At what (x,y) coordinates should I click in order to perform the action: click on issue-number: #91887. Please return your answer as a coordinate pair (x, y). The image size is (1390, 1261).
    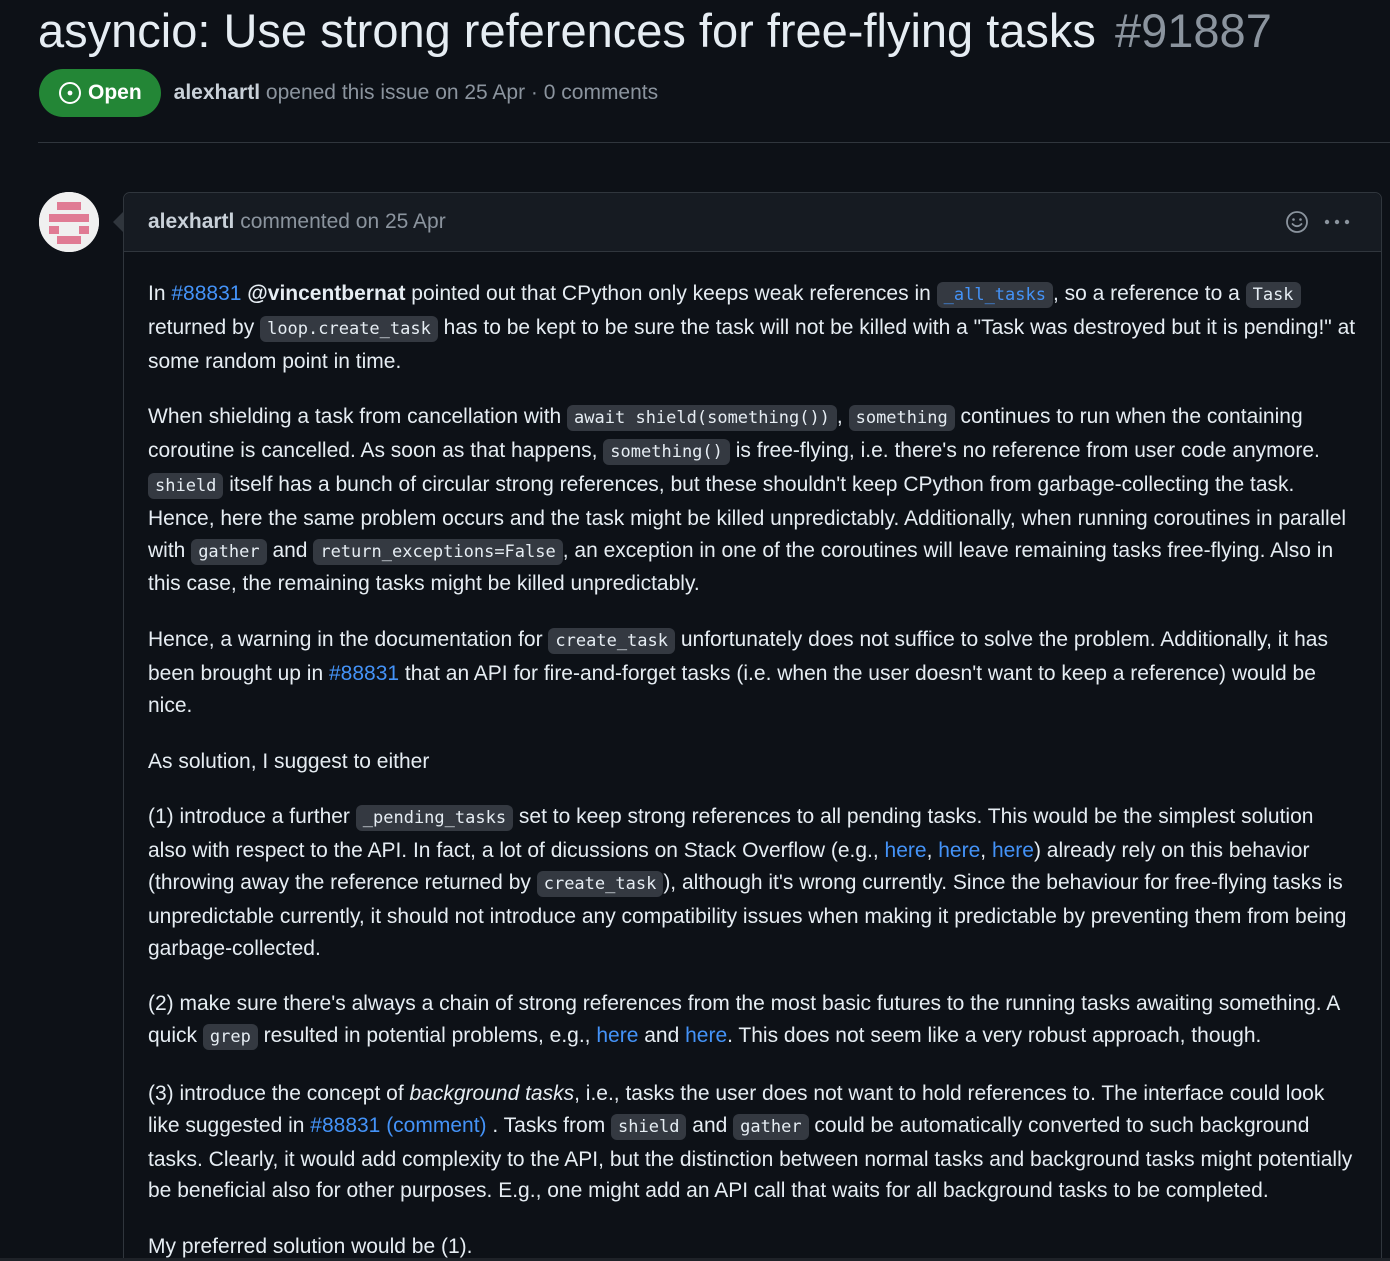
    Looking at the image, I should click on (1193, 30).